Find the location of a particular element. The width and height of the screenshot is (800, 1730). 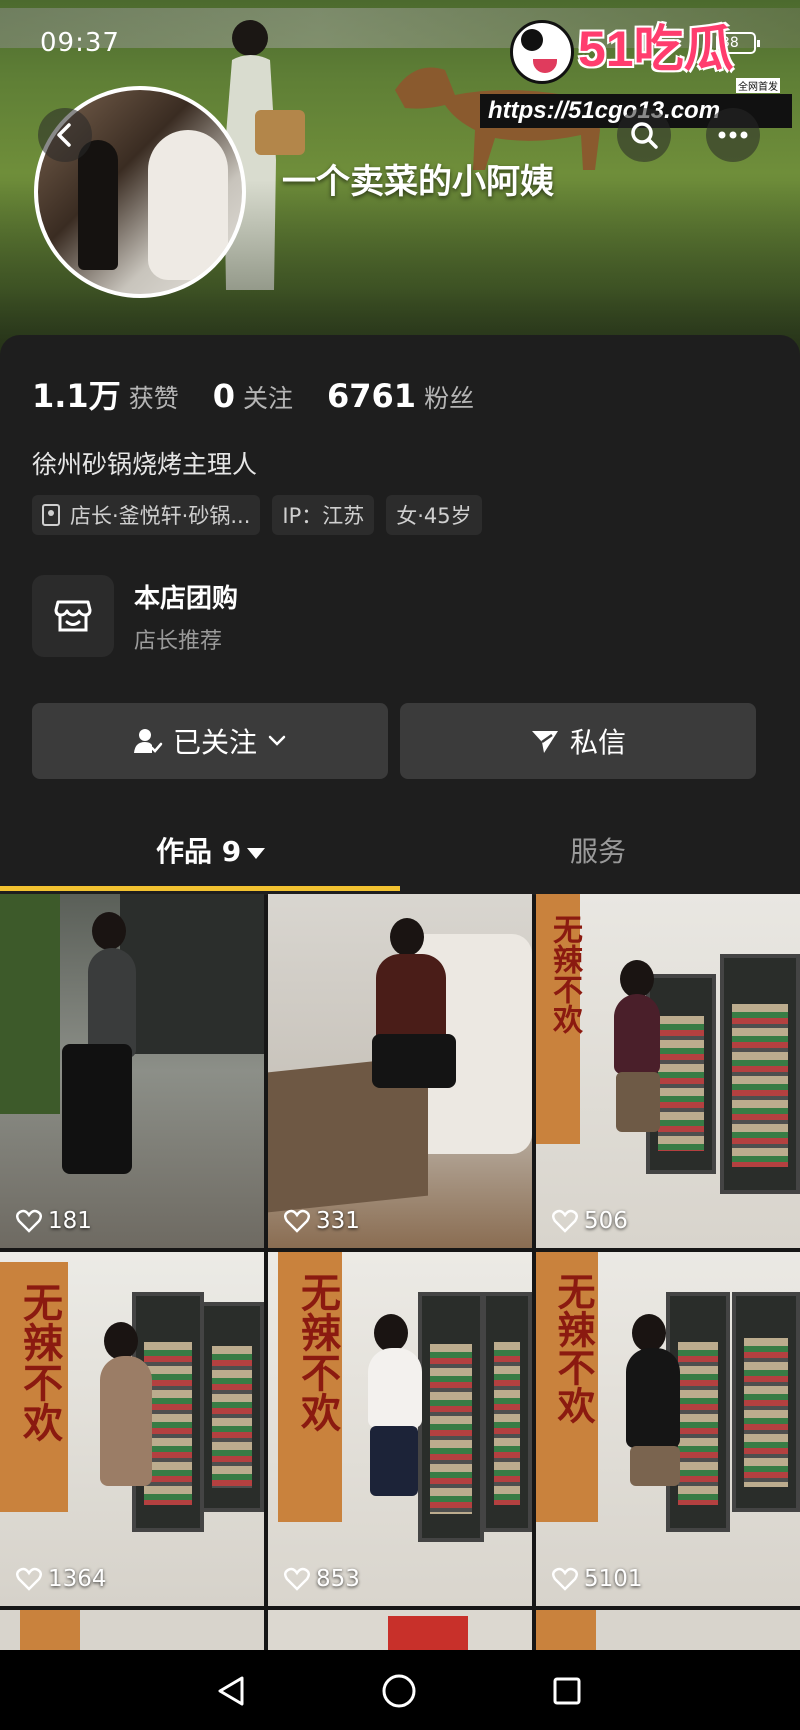

stat-following: 0 关注 is located at coordinates (253, 396).